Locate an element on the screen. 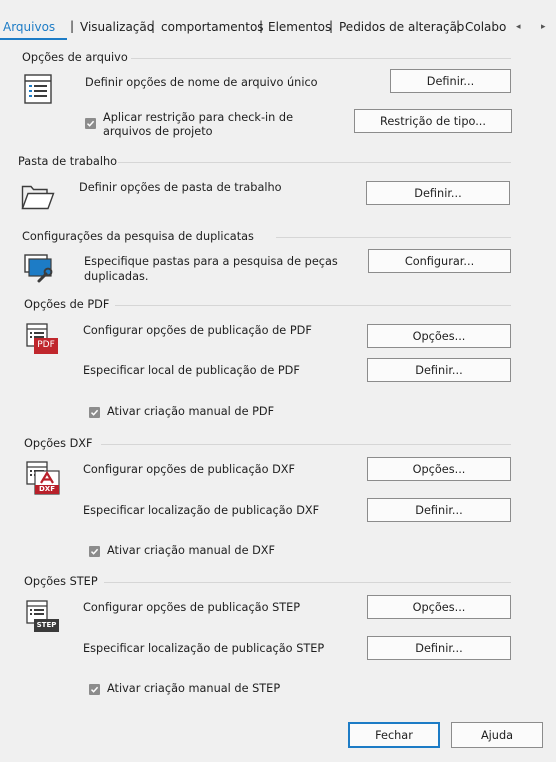 Image resolution: width=556 pixels, height=762 pixels. step-document-icon: STEP is located at coordinates (43, 617).